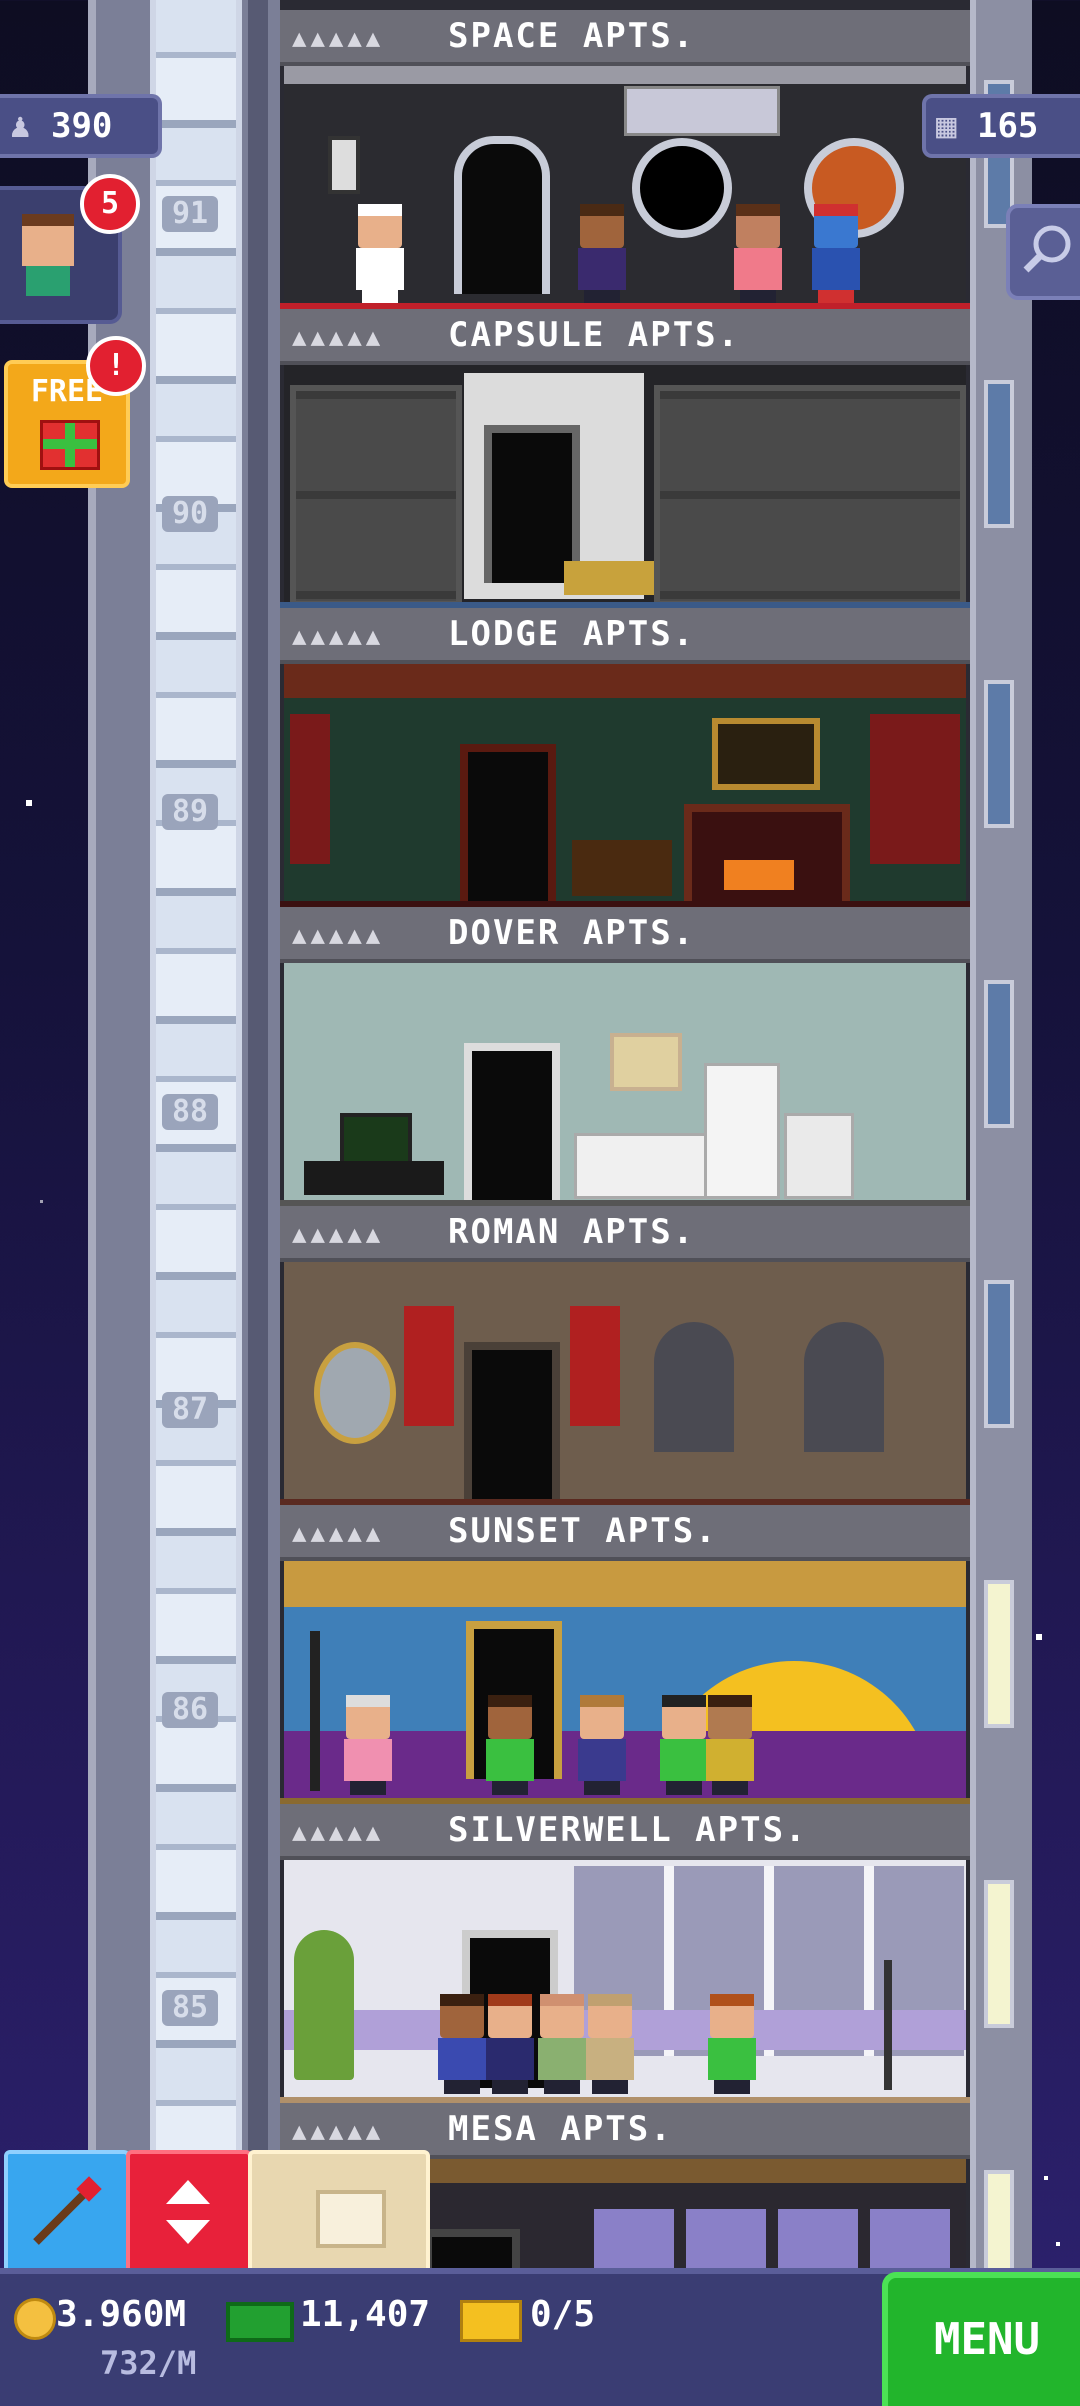 The image size is (1080, 2406). I want to click on floor-name: MESA APTS., so click(560, 2129).